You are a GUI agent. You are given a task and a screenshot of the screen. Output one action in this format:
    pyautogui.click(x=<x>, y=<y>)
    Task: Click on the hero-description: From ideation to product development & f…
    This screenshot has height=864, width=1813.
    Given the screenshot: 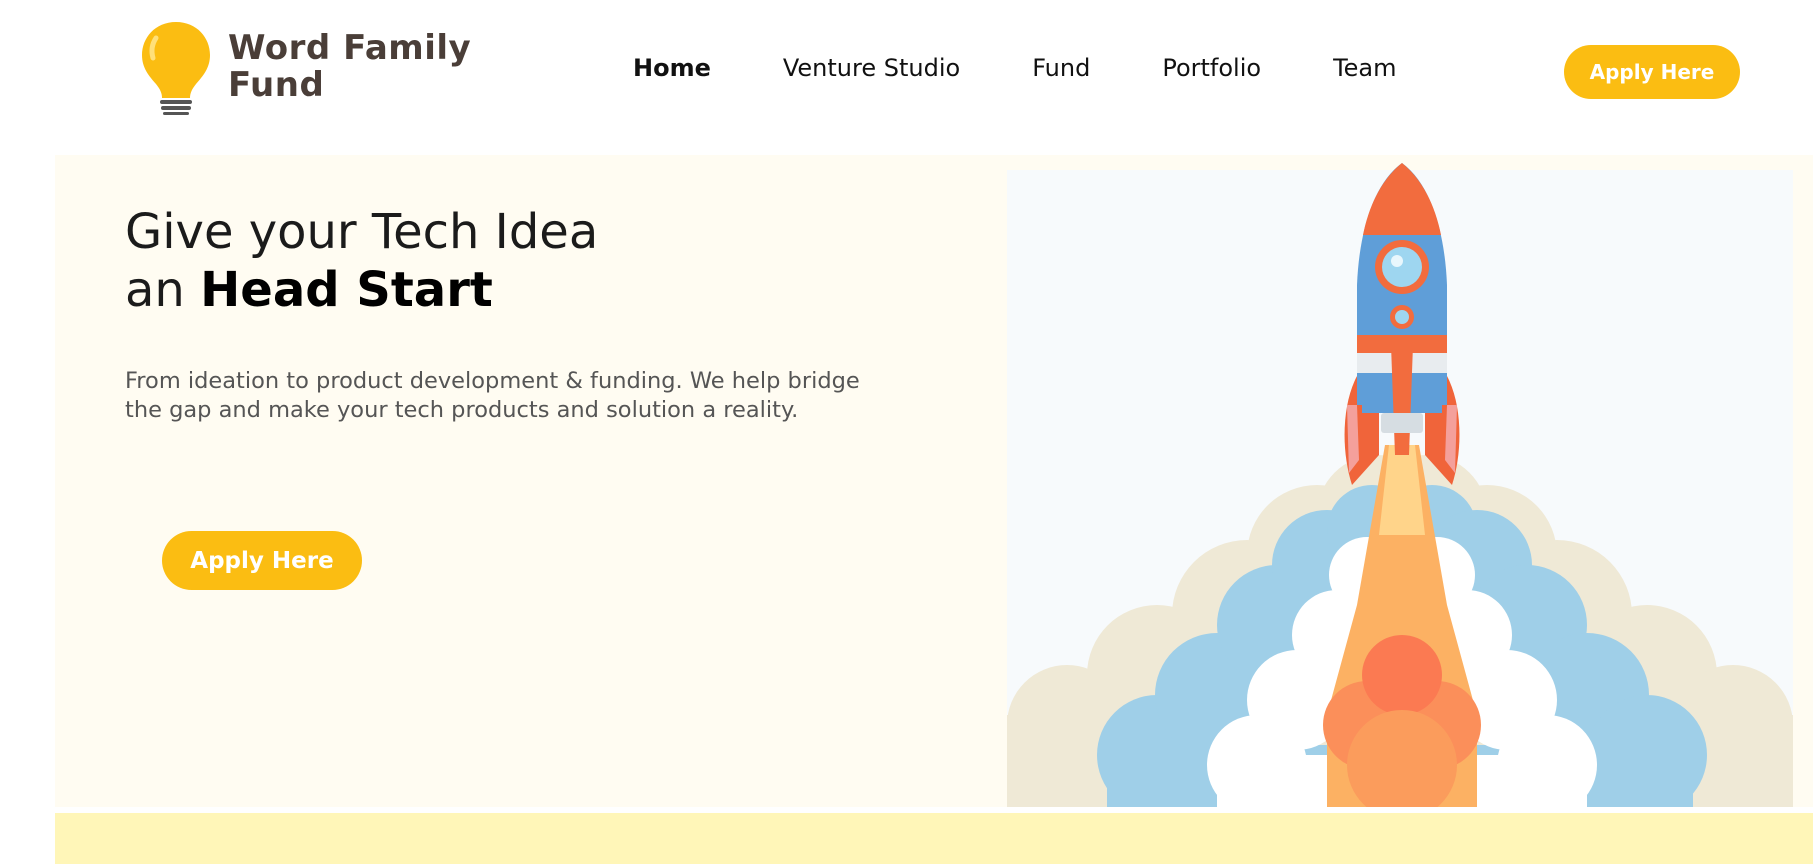 What is the action you would take?
    pyautogui.click(x=492, y=395)
    